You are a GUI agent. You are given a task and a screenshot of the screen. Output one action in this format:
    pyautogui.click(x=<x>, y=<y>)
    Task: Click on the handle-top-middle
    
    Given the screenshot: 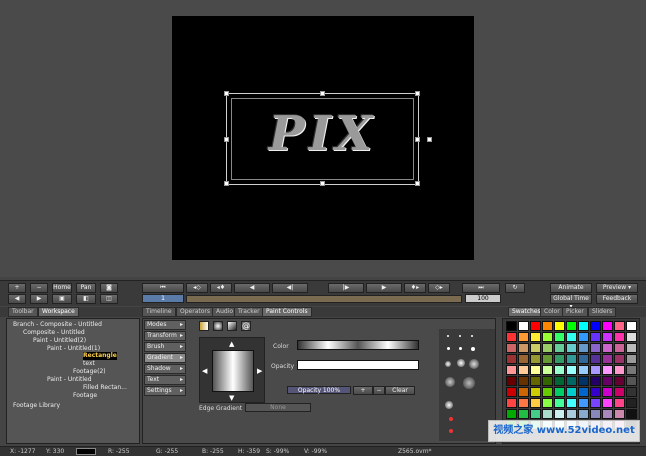 What is the action you would take?
    pyautogui.click(x=322, y=93)
    